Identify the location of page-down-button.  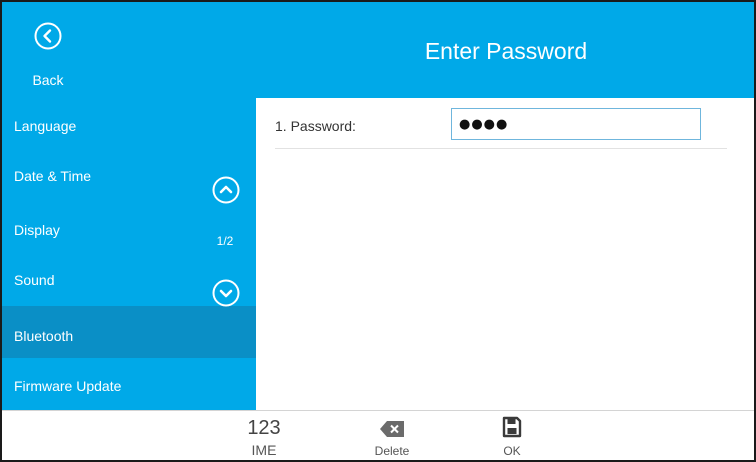
(226, 293).